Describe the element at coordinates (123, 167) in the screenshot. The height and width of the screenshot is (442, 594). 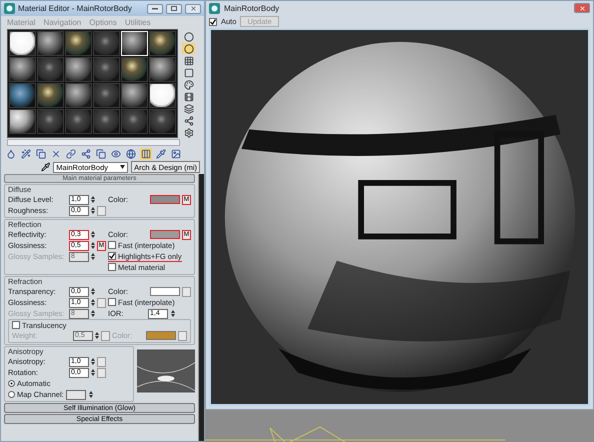
I see `caret-icon` at that location.